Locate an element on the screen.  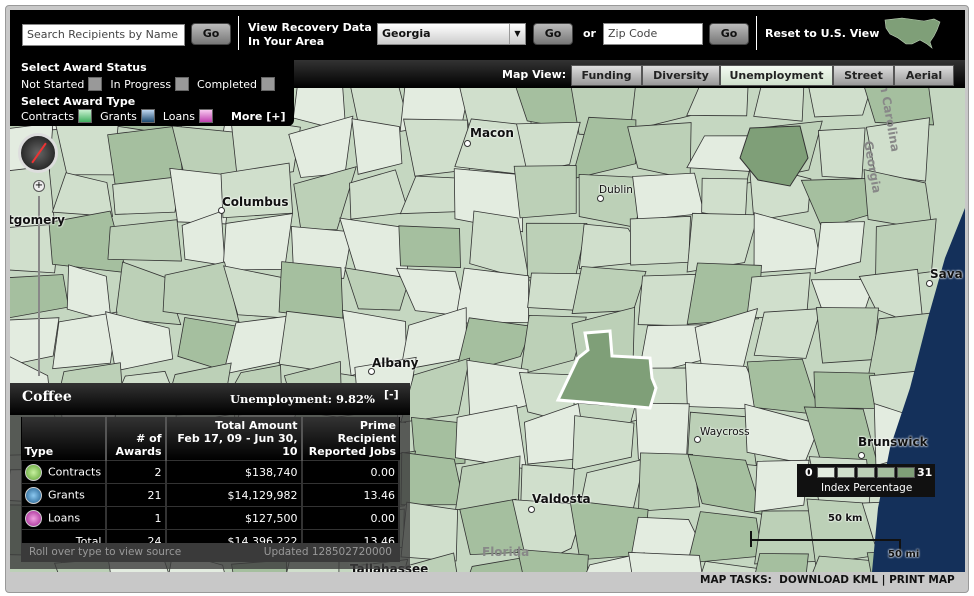
status-not-started-label: Not Started is located at coordinates (53, 84).